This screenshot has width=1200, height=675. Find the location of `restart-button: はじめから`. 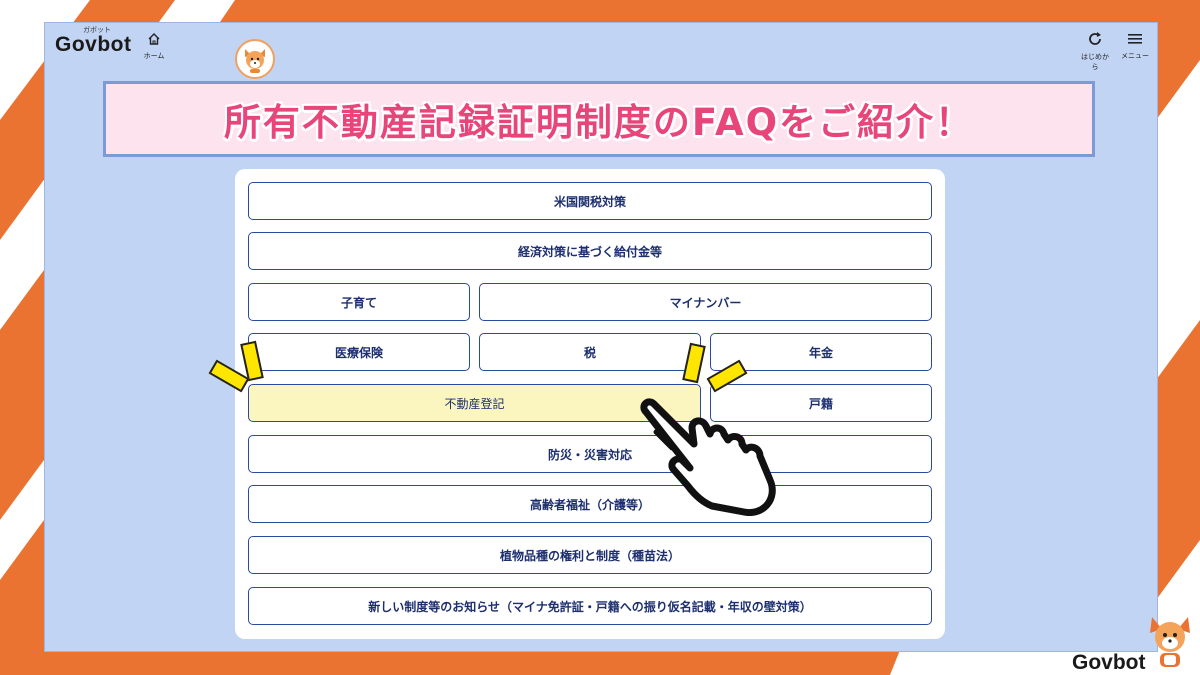

restart-button: はじめから is located at coordinates (1095, 51).